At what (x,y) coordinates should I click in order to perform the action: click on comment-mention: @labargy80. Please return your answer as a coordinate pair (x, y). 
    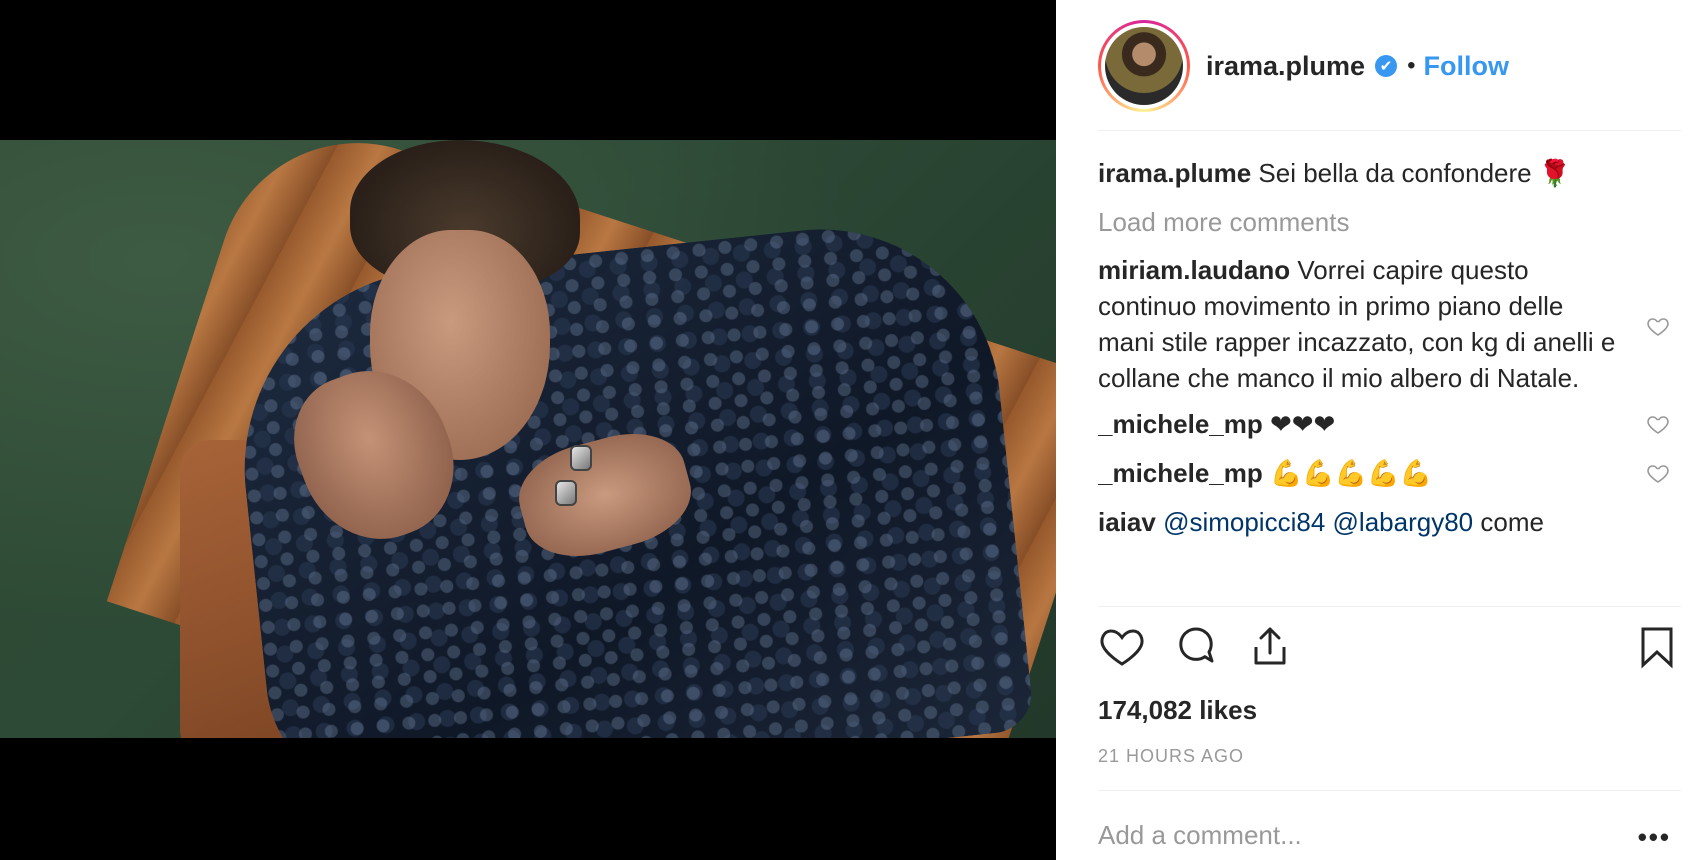
    Looking at the image, I should click on (1403, 522).